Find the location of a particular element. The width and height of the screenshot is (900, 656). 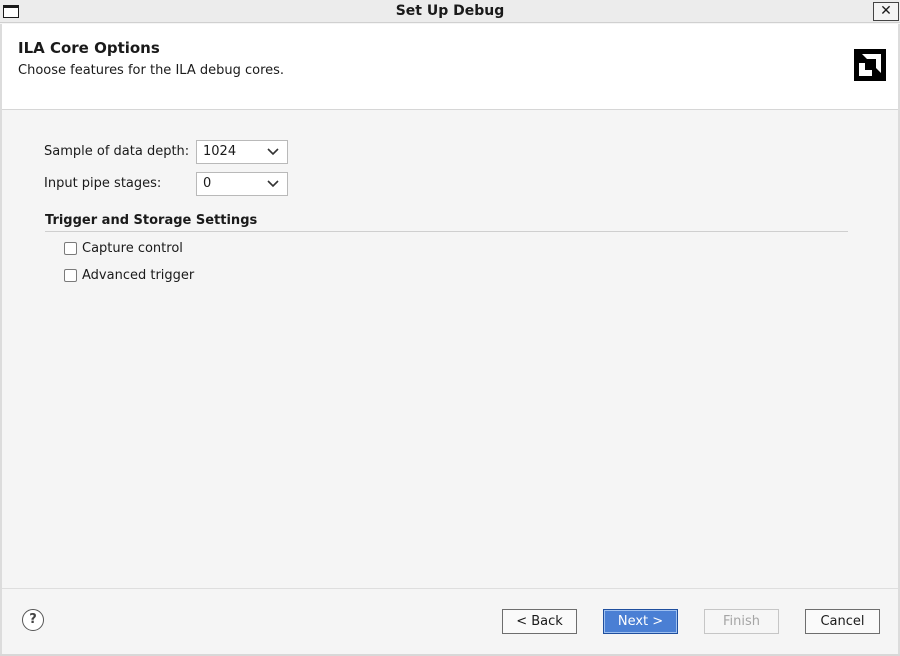

section-title-trigger-storage: Trigger and Storage Settings is located at coordinates (151, 220).